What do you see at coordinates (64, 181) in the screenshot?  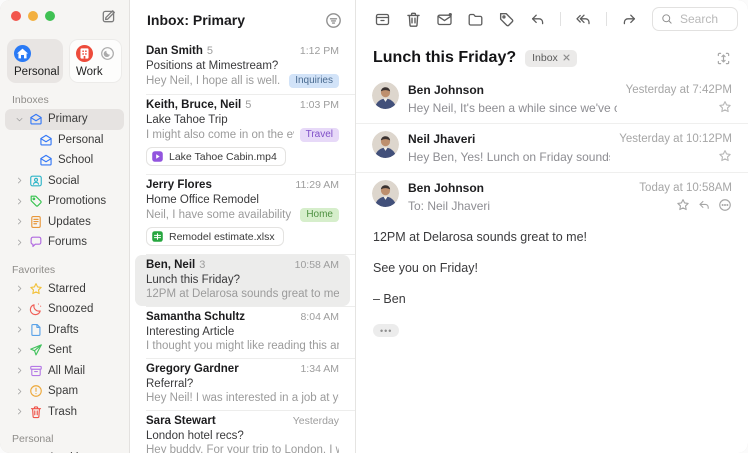 I see `sidebar-item-social: Social` at bounding box center [64, 181].